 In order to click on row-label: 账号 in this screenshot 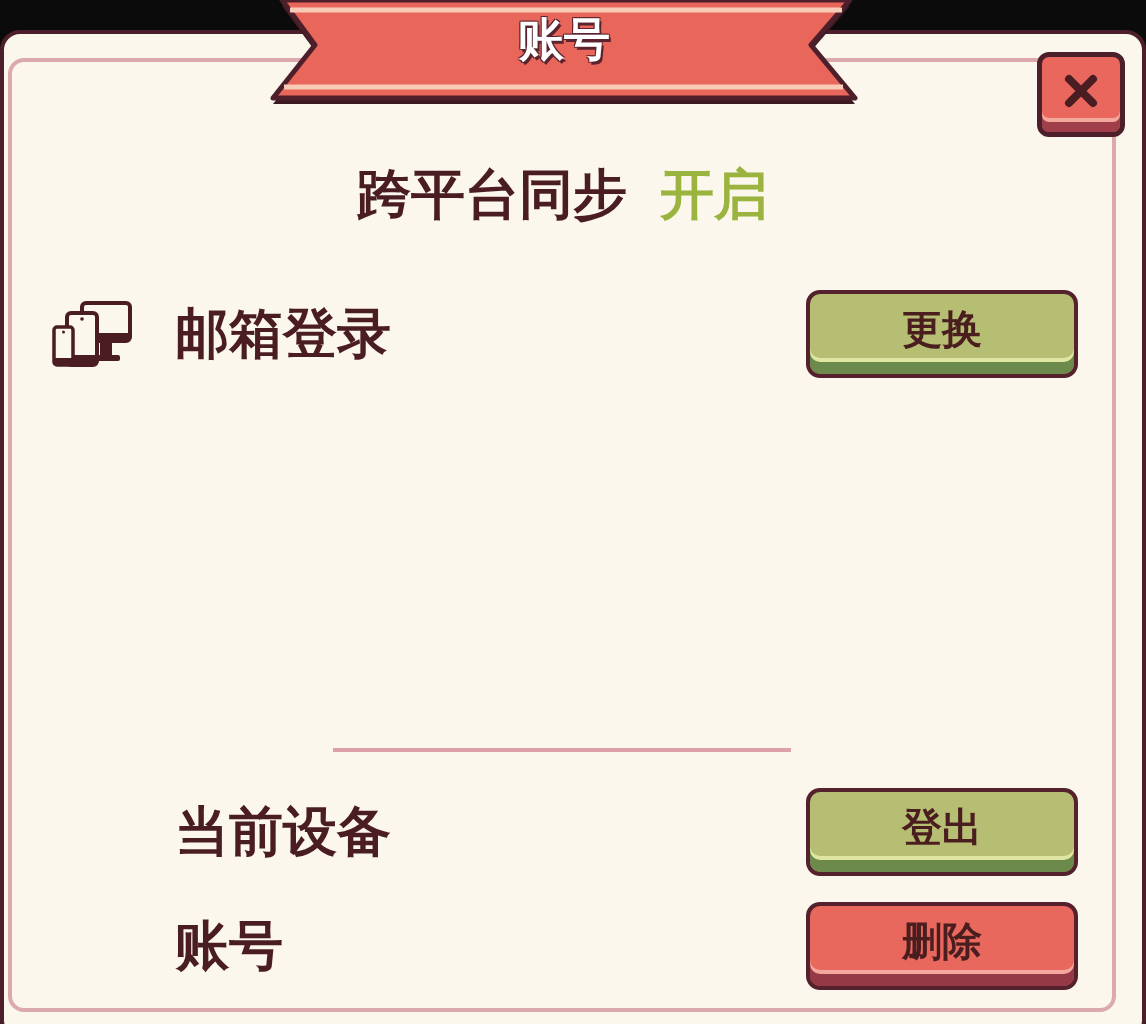, I will do `click(229, 946)`.